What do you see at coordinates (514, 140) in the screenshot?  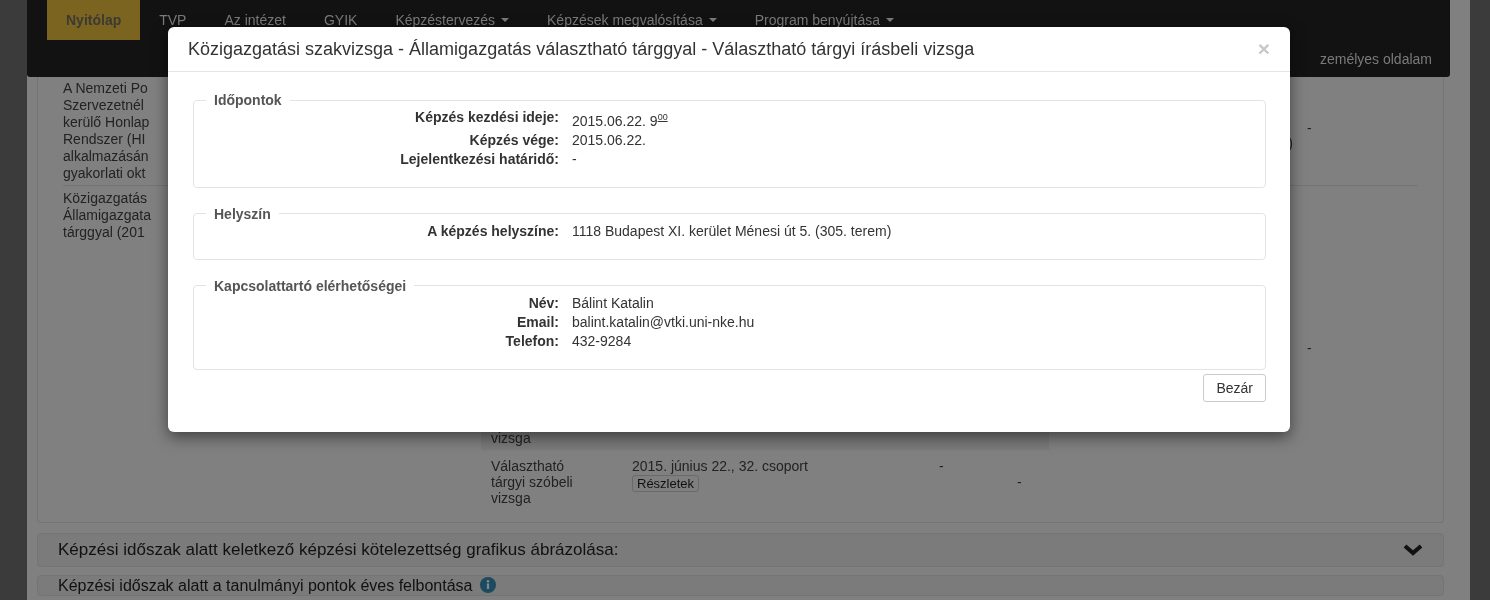 I see `field-label: Képzés vége:` at bounding box center [514, 140].